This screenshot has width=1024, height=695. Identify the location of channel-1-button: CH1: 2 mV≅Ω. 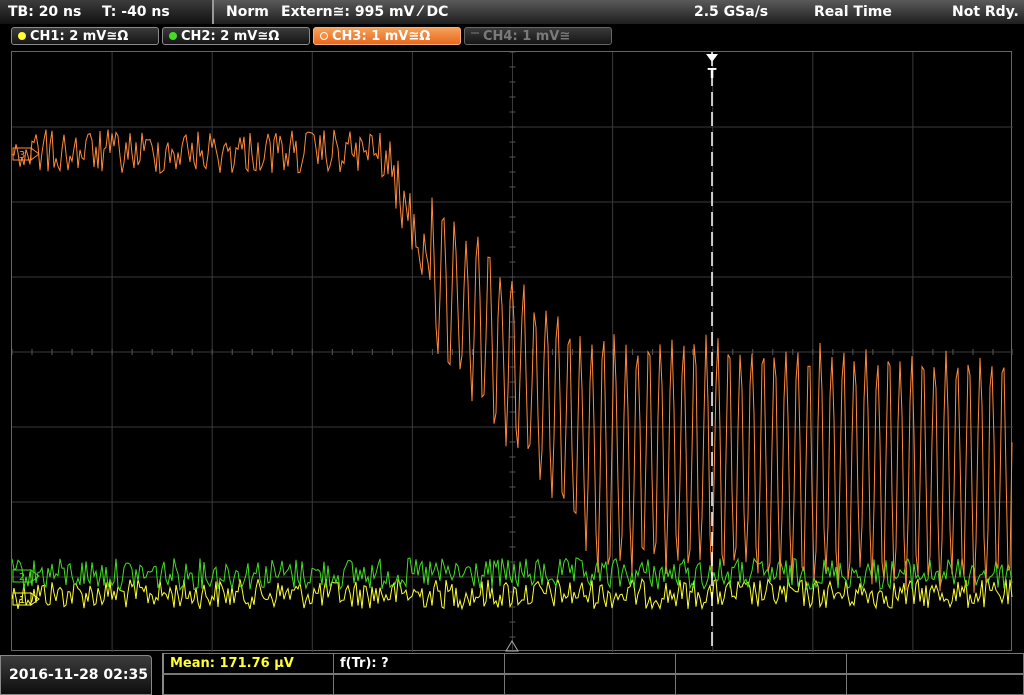
(85, 36).